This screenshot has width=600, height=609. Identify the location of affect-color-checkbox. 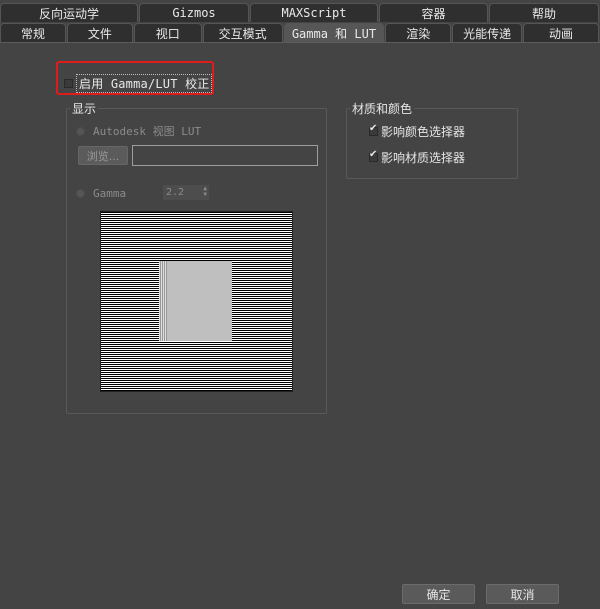
(373, 129).